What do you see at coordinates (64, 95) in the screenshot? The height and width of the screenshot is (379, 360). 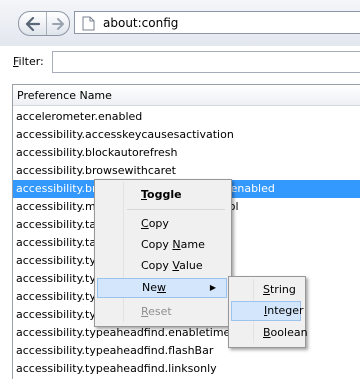 I see `column-header-label: Preference Name` at bounding box center [64, 95].